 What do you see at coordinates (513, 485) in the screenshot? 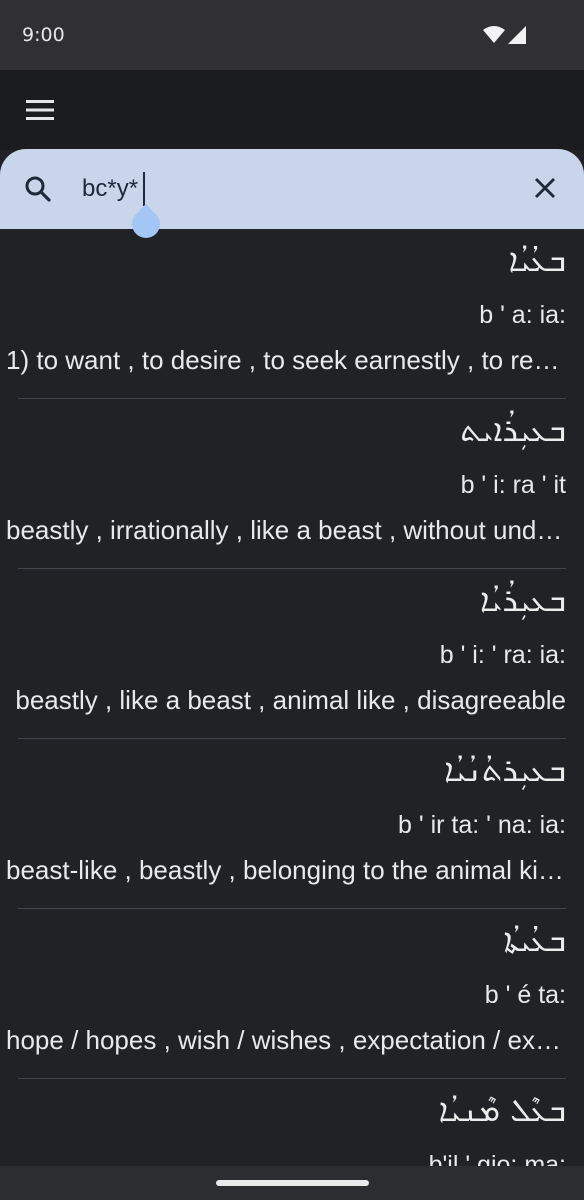
I see `transliteration: b ' i: ra ' it` at bounding box center [513, 485].